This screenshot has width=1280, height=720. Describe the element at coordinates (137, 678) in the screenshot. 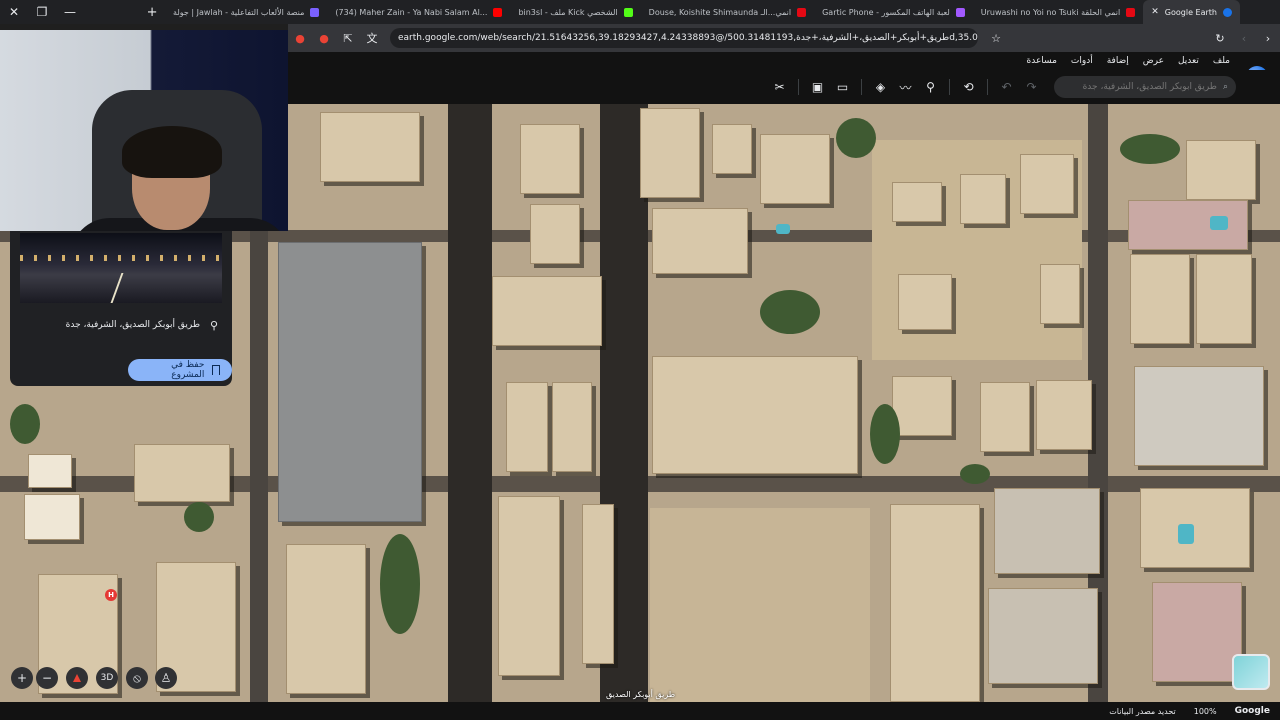

I see `tilt-icon: ⦸` at that location.